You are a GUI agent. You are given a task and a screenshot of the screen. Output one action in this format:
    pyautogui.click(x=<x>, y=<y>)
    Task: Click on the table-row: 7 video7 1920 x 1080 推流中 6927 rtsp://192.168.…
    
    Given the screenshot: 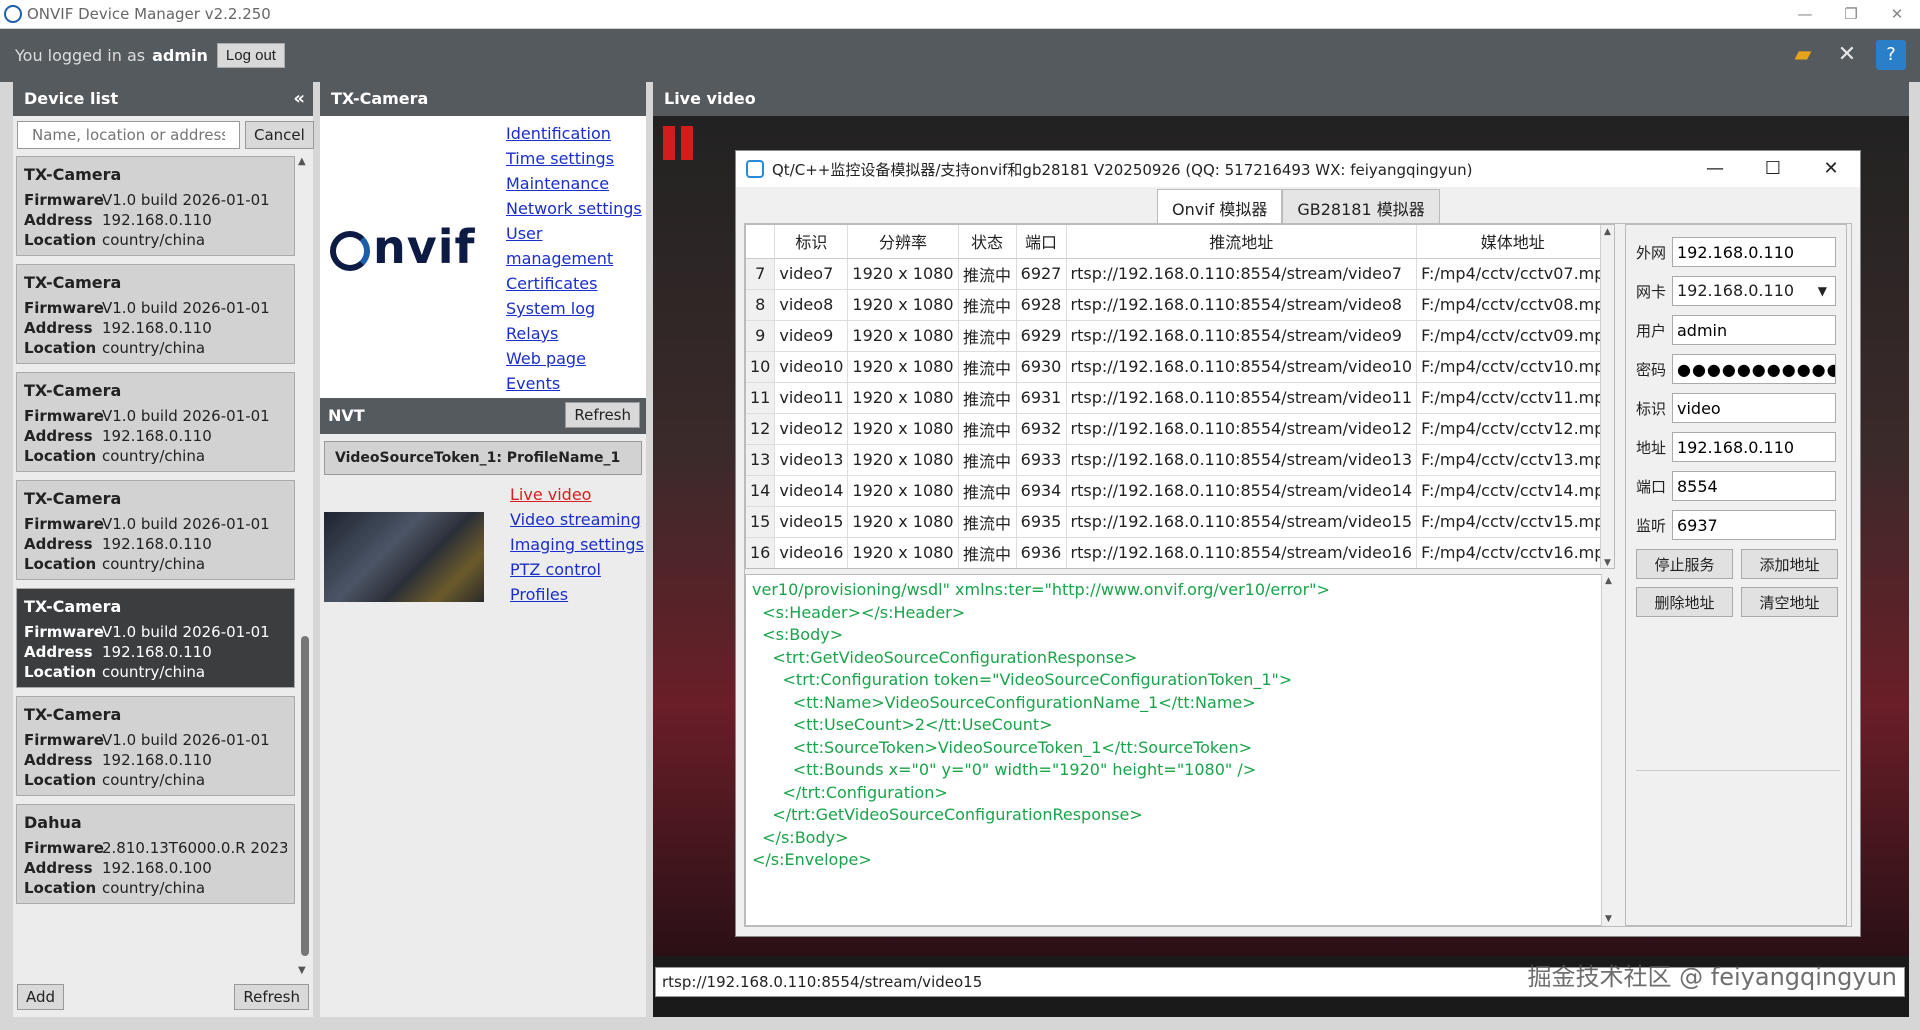 What is the action you would take?
    pyautogui.click(x=1178, y=274)
    